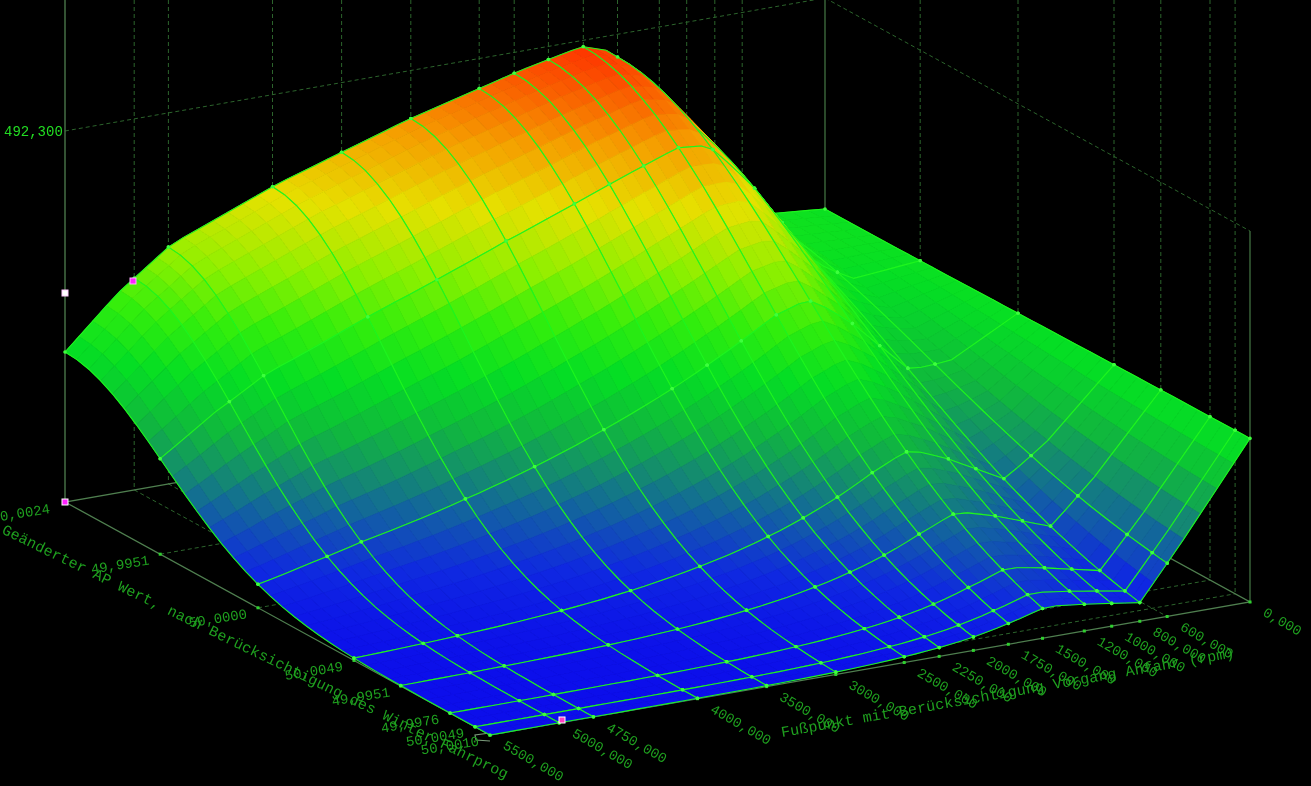 The image size is (1311, 786). I want to click on tick-label: 0,0024, so click(26, 513).